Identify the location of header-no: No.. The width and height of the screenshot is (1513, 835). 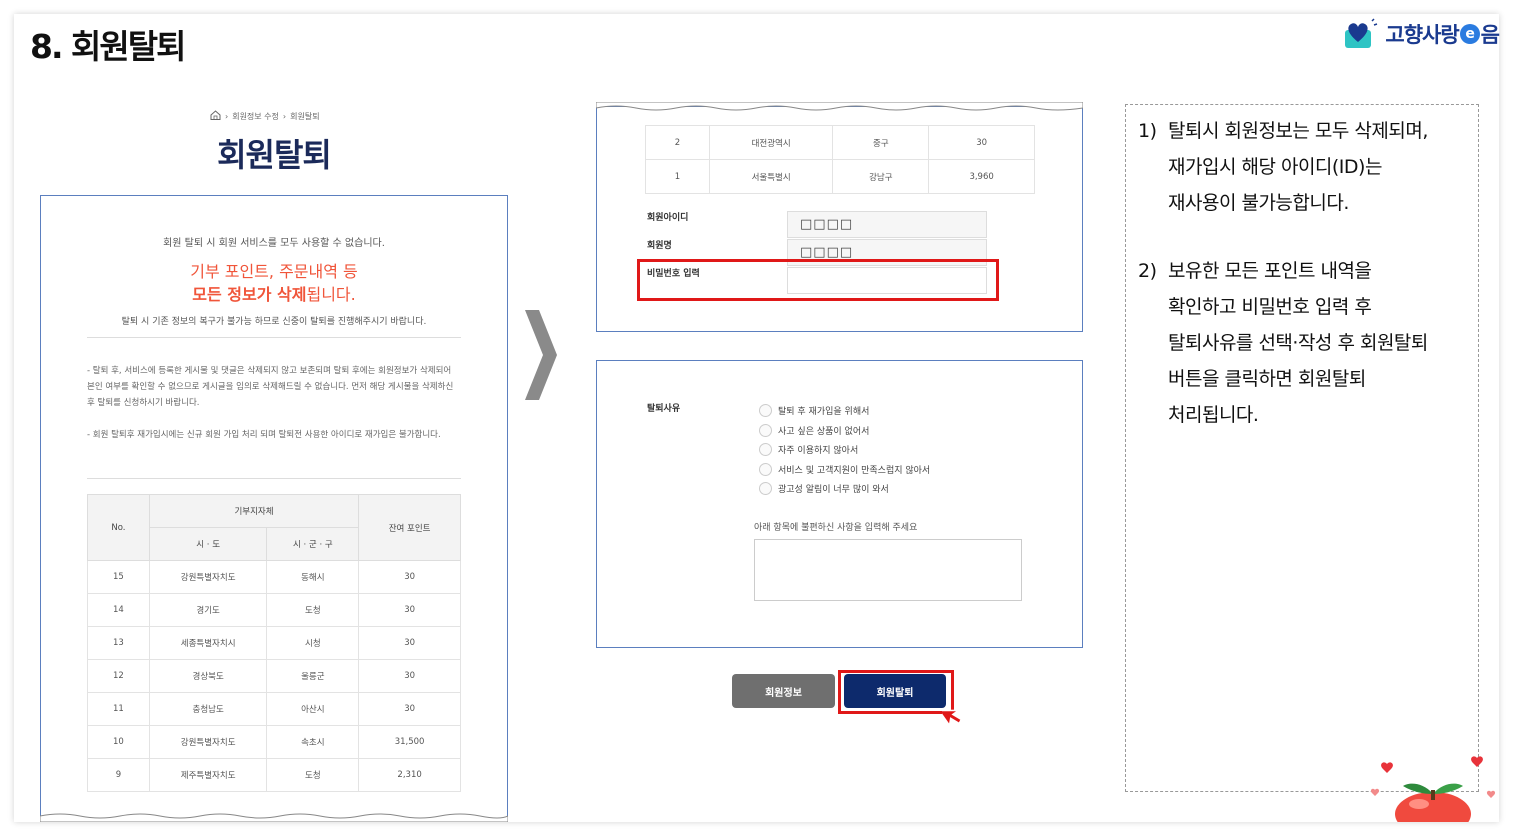
(118, 527).